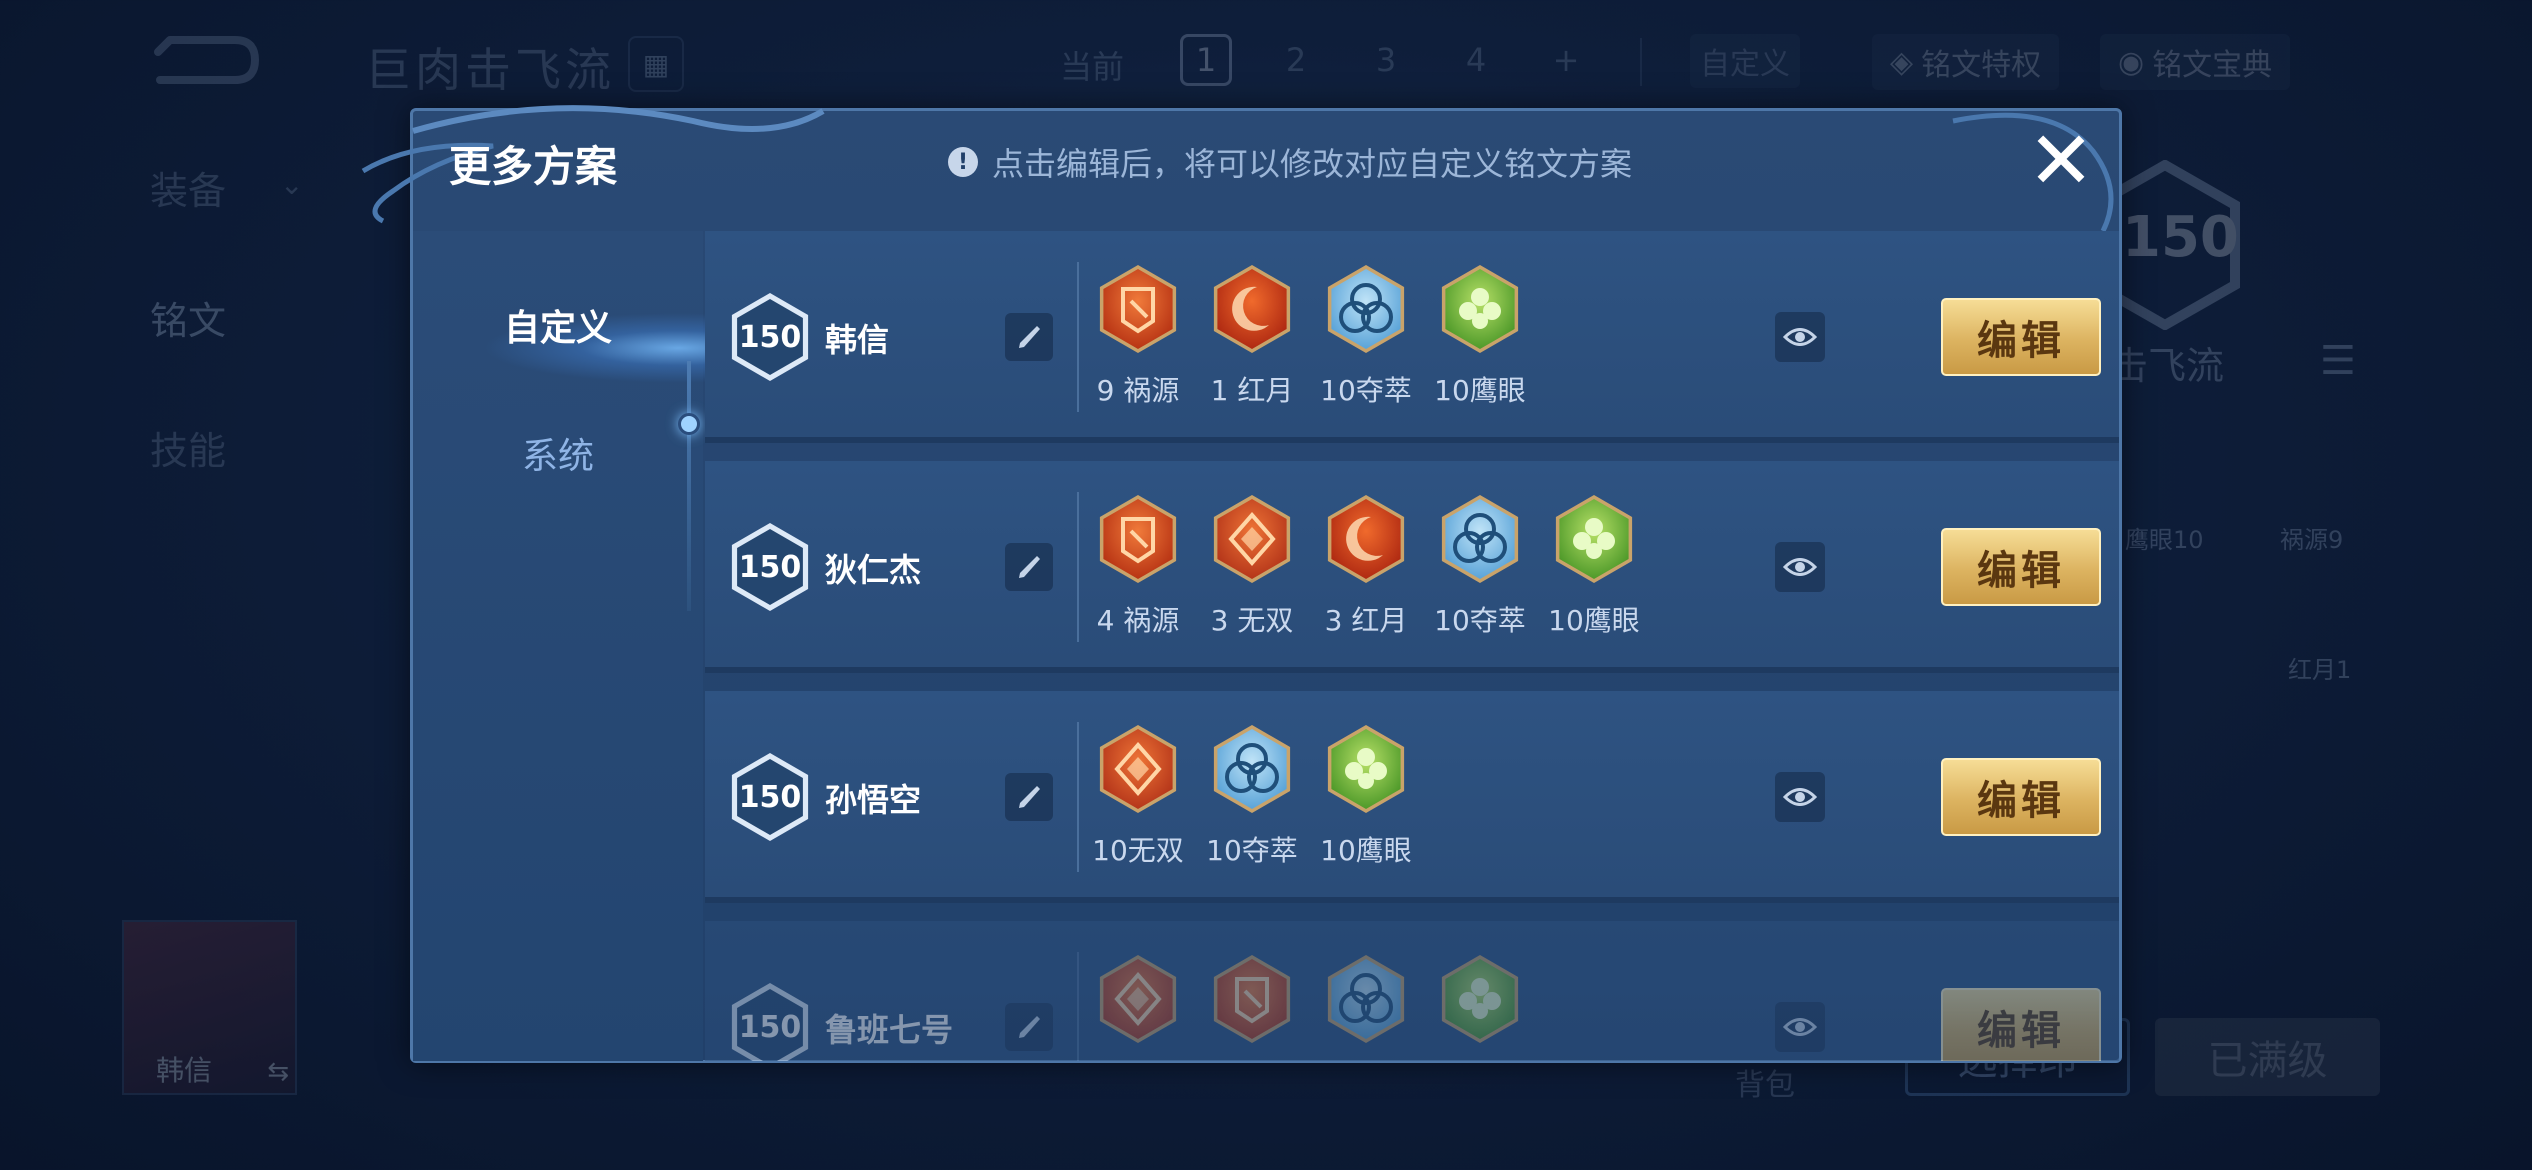  I want to click on scheme-row: 150 狄仁杰 4 祸源 3 无双 3 红月 10夺萃 10鹰眼 编辑, so click(1412, 567).